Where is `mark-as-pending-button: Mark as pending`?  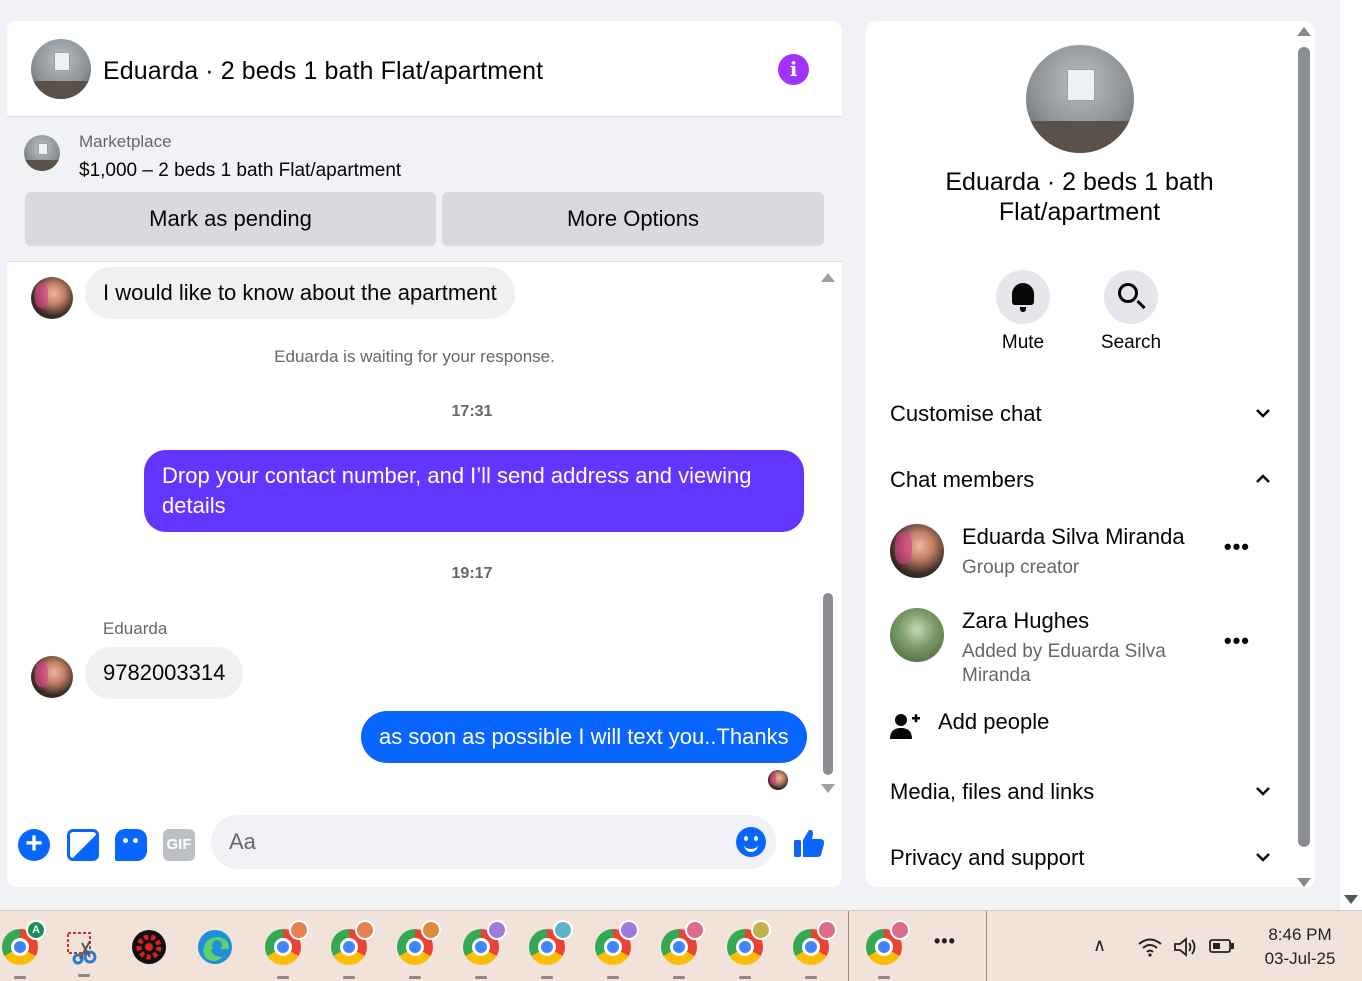 mark-as-pending-button: Mark as pending is located at coordinates (230, 219).